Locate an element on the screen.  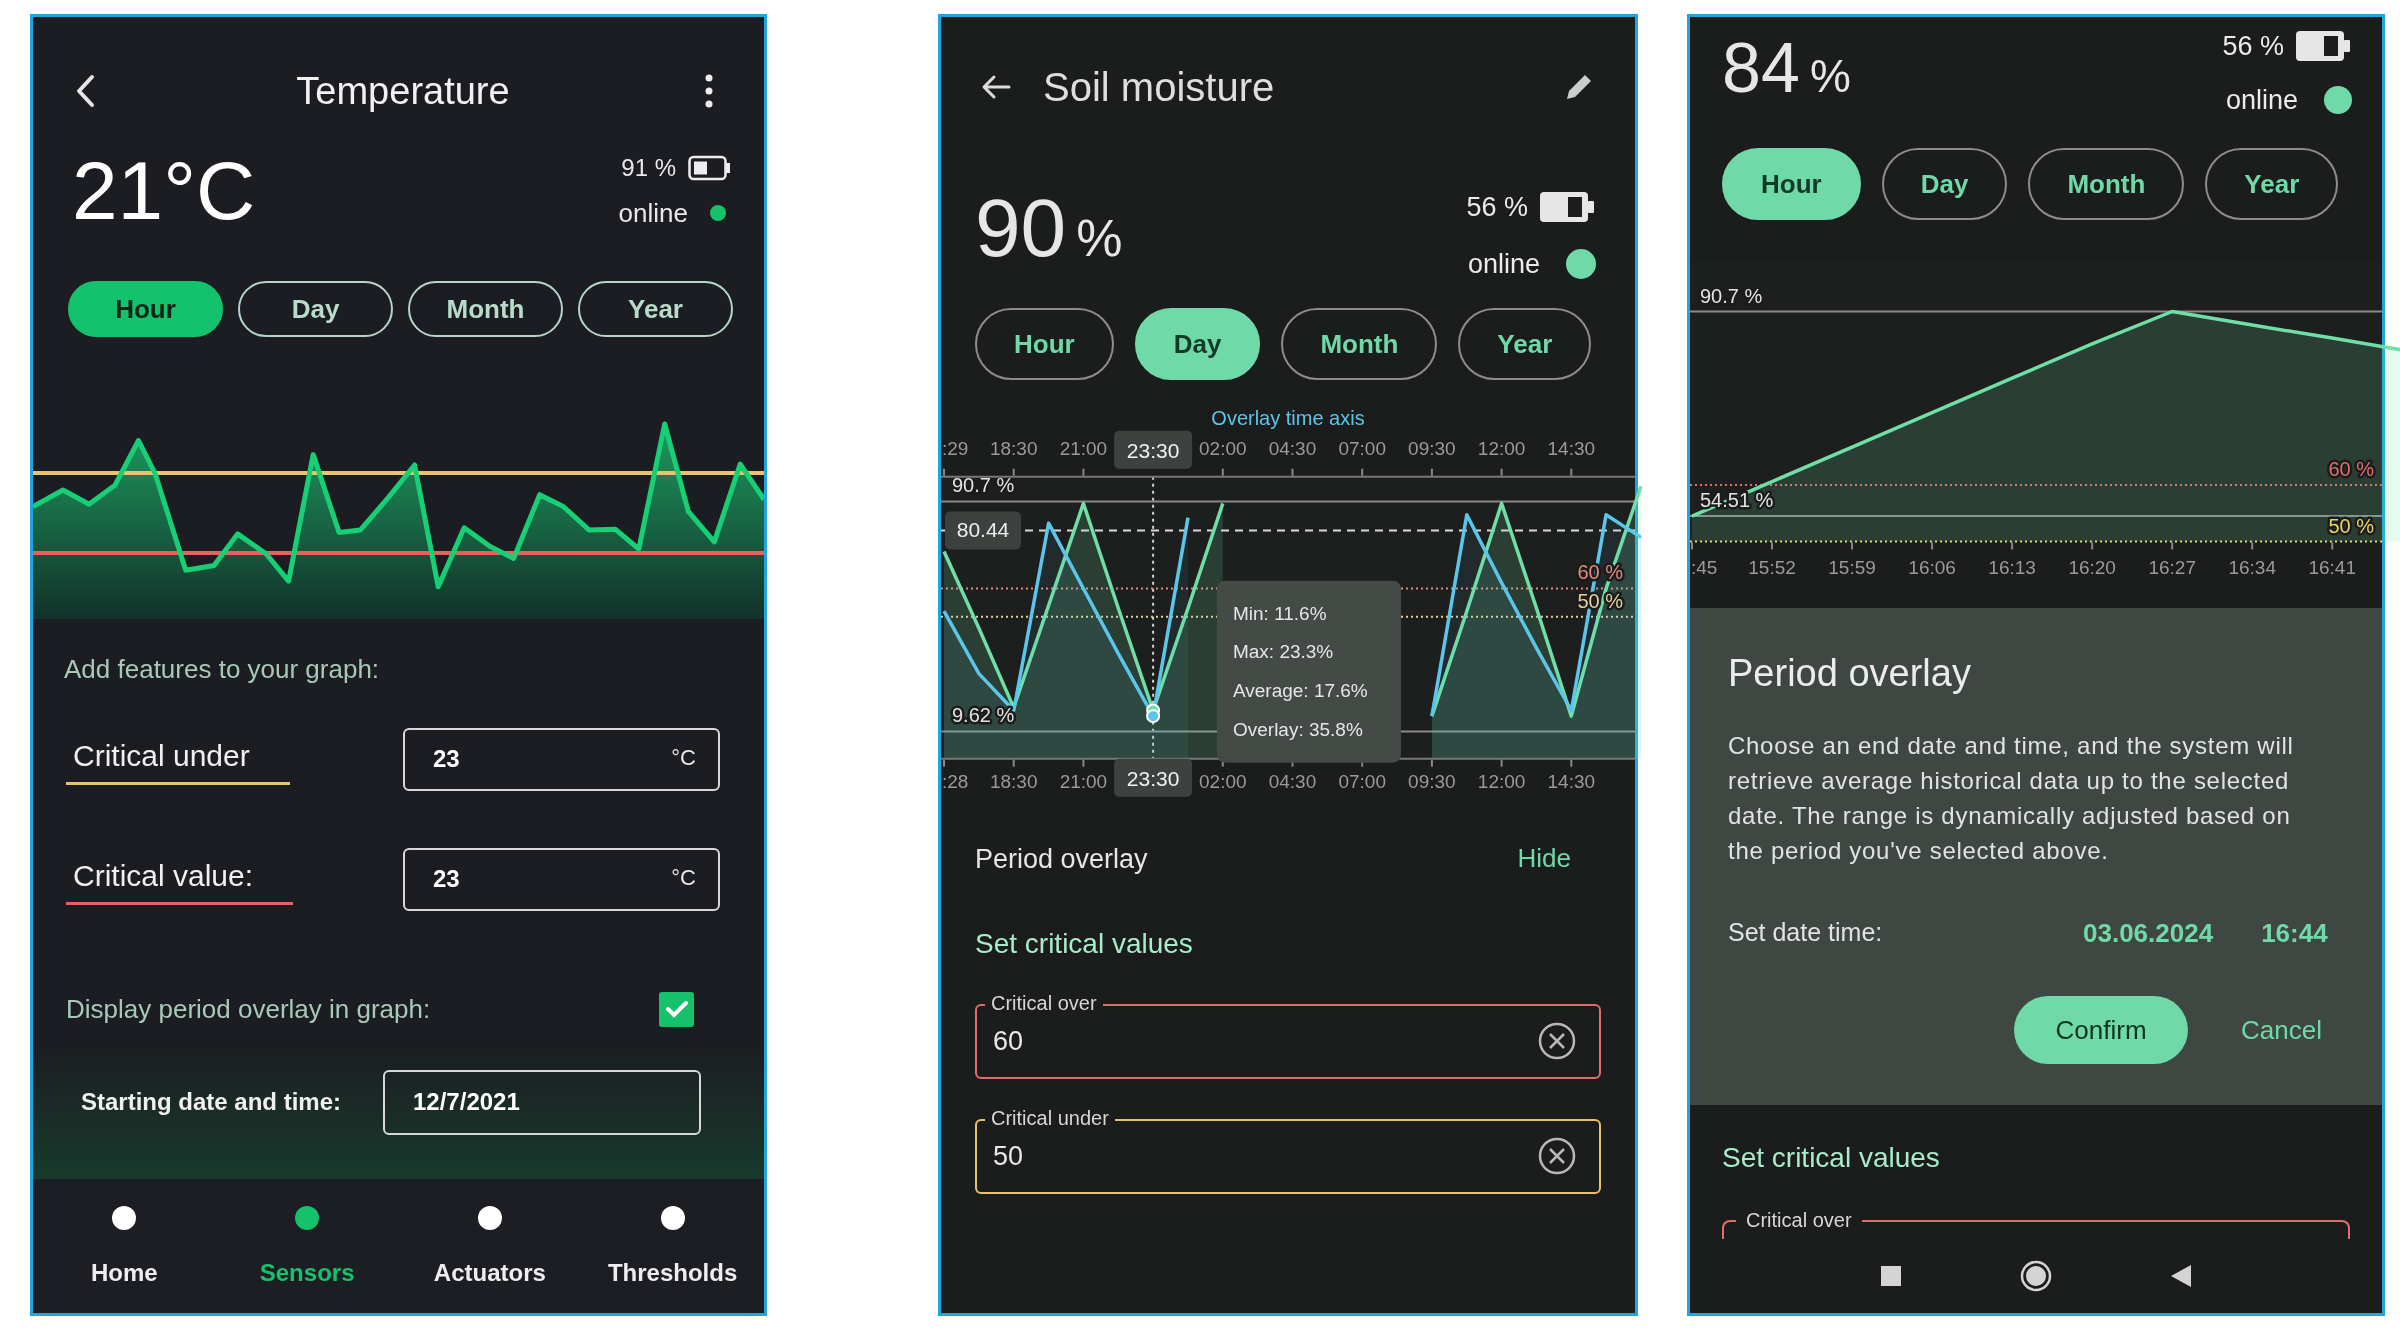
field-label: Critical over is located at coordinates (1799, 1220).